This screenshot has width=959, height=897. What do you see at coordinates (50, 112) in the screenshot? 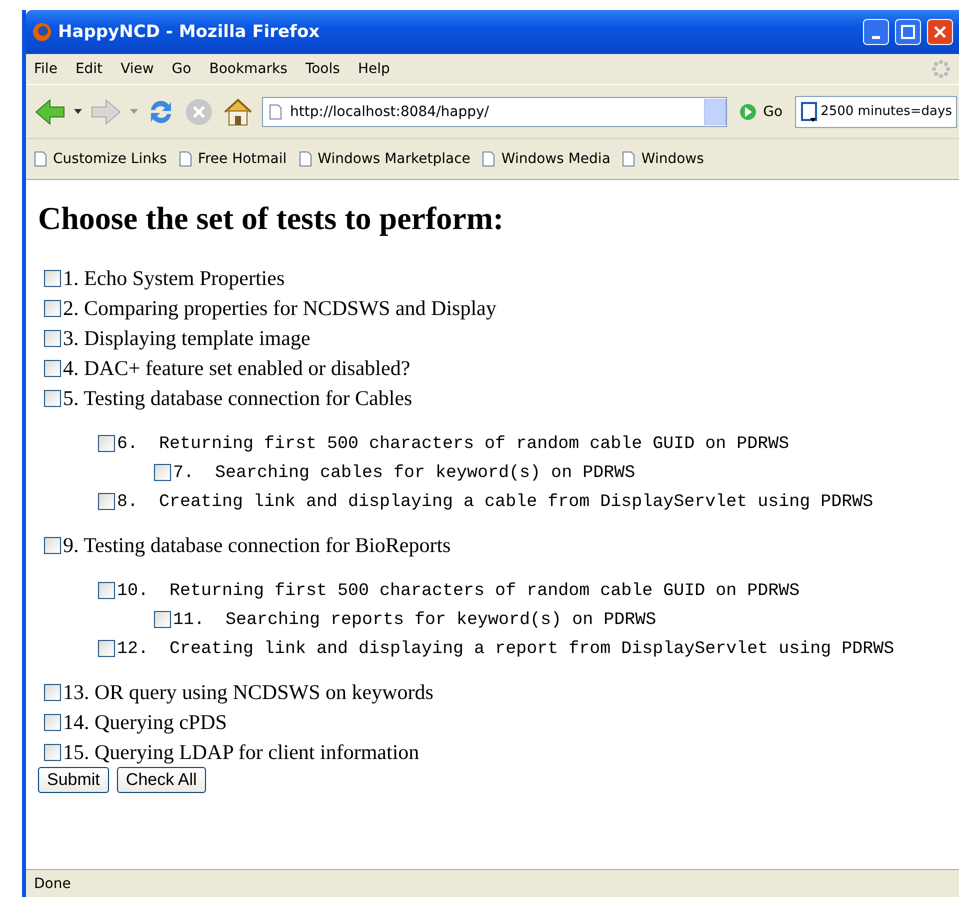
I see `back-arrow-icon` at bounding box center [50, 112].